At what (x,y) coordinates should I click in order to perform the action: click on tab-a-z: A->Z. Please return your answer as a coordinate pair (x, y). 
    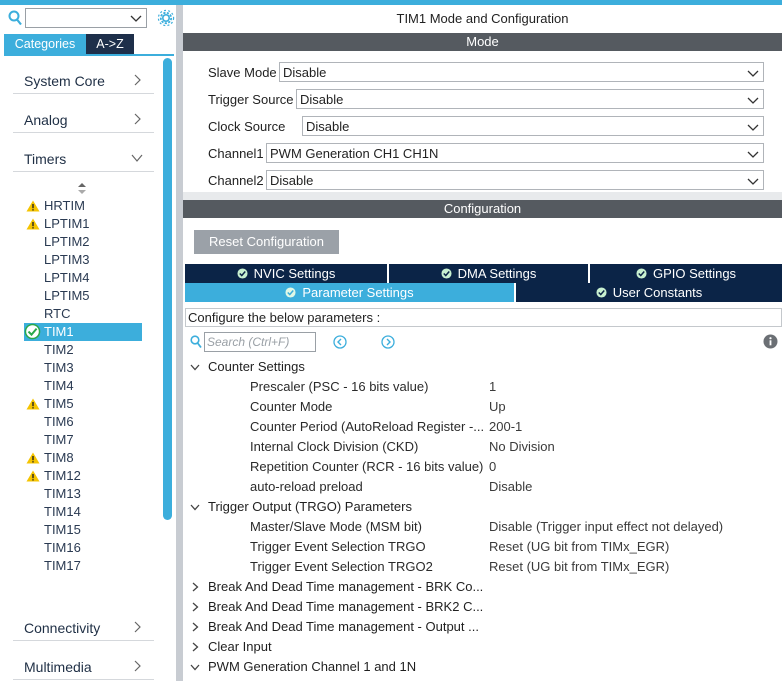
    Looking at the image, I should click on (110, 44).